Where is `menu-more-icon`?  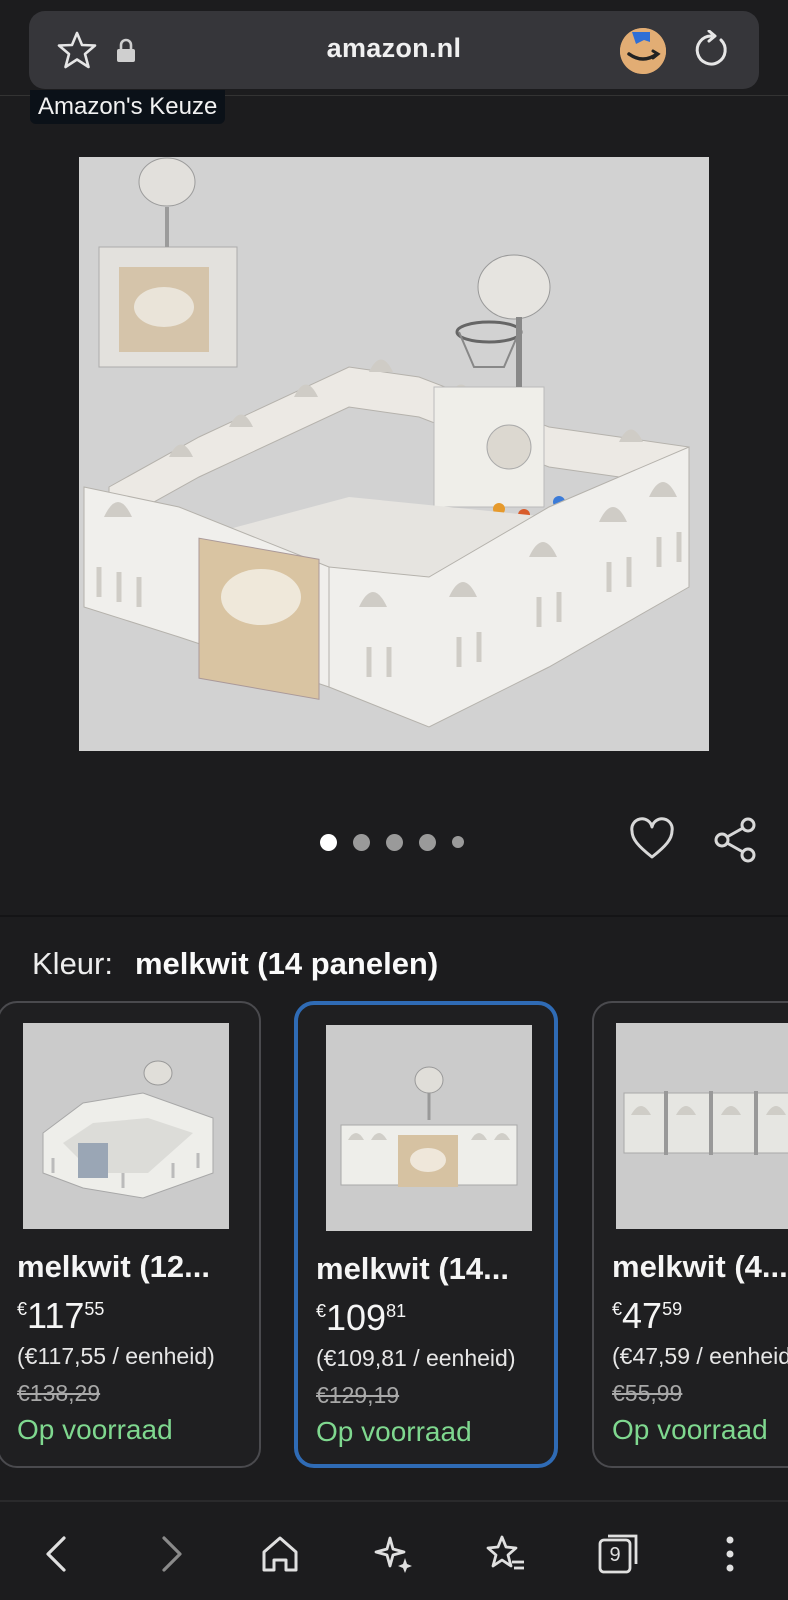 menu-more-icon is located at coordinates (730, 1554).